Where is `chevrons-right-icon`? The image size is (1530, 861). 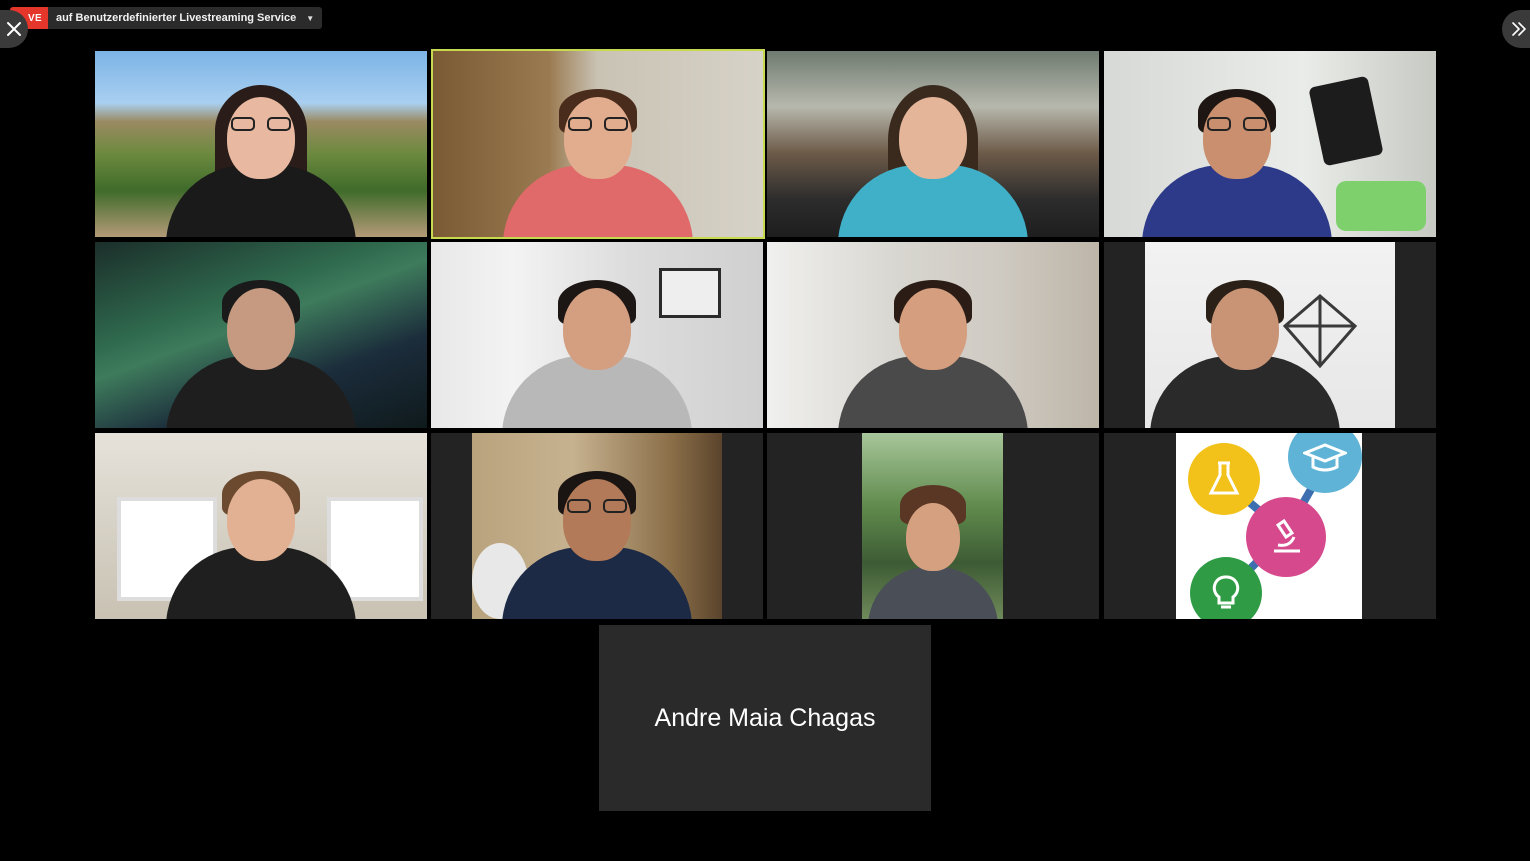
chevrons-right-icon is located at coordinates (1519, 29).